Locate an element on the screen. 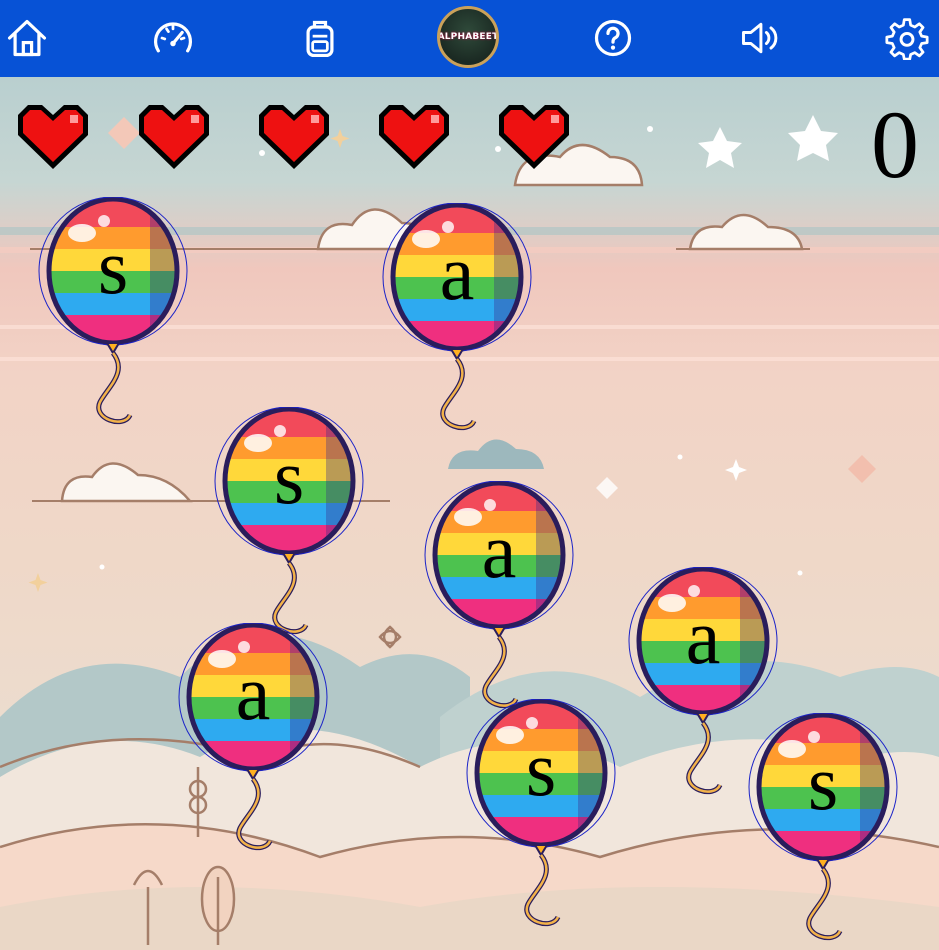  logo-text: ALPHABEET is located at coordinates (468, 37).